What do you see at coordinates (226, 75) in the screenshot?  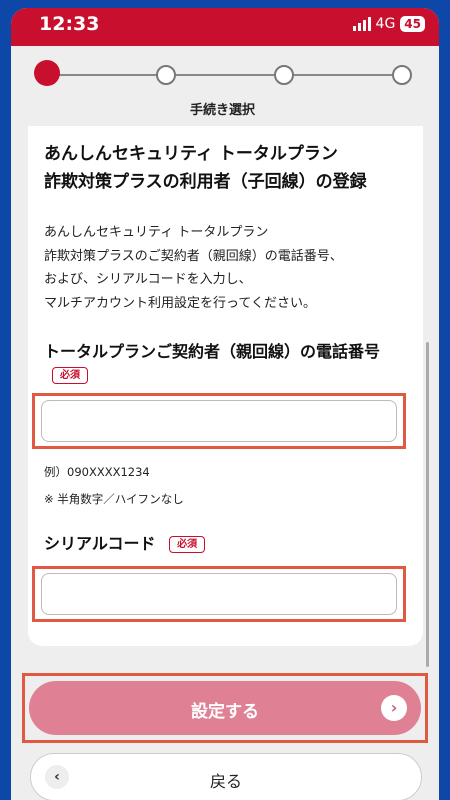 I see `stepper-line` at bounding box center [226, 75].